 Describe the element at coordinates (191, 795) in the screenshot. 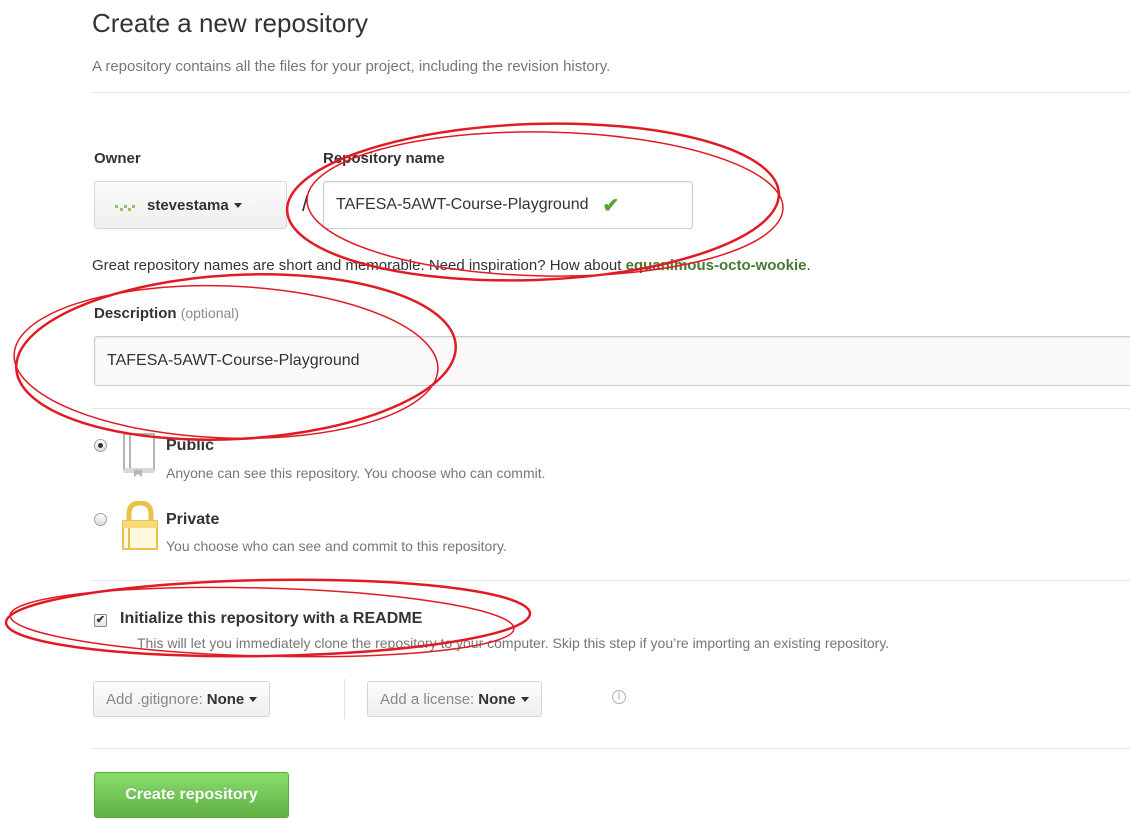

I see `create-repository-button: Create repository` at that location.